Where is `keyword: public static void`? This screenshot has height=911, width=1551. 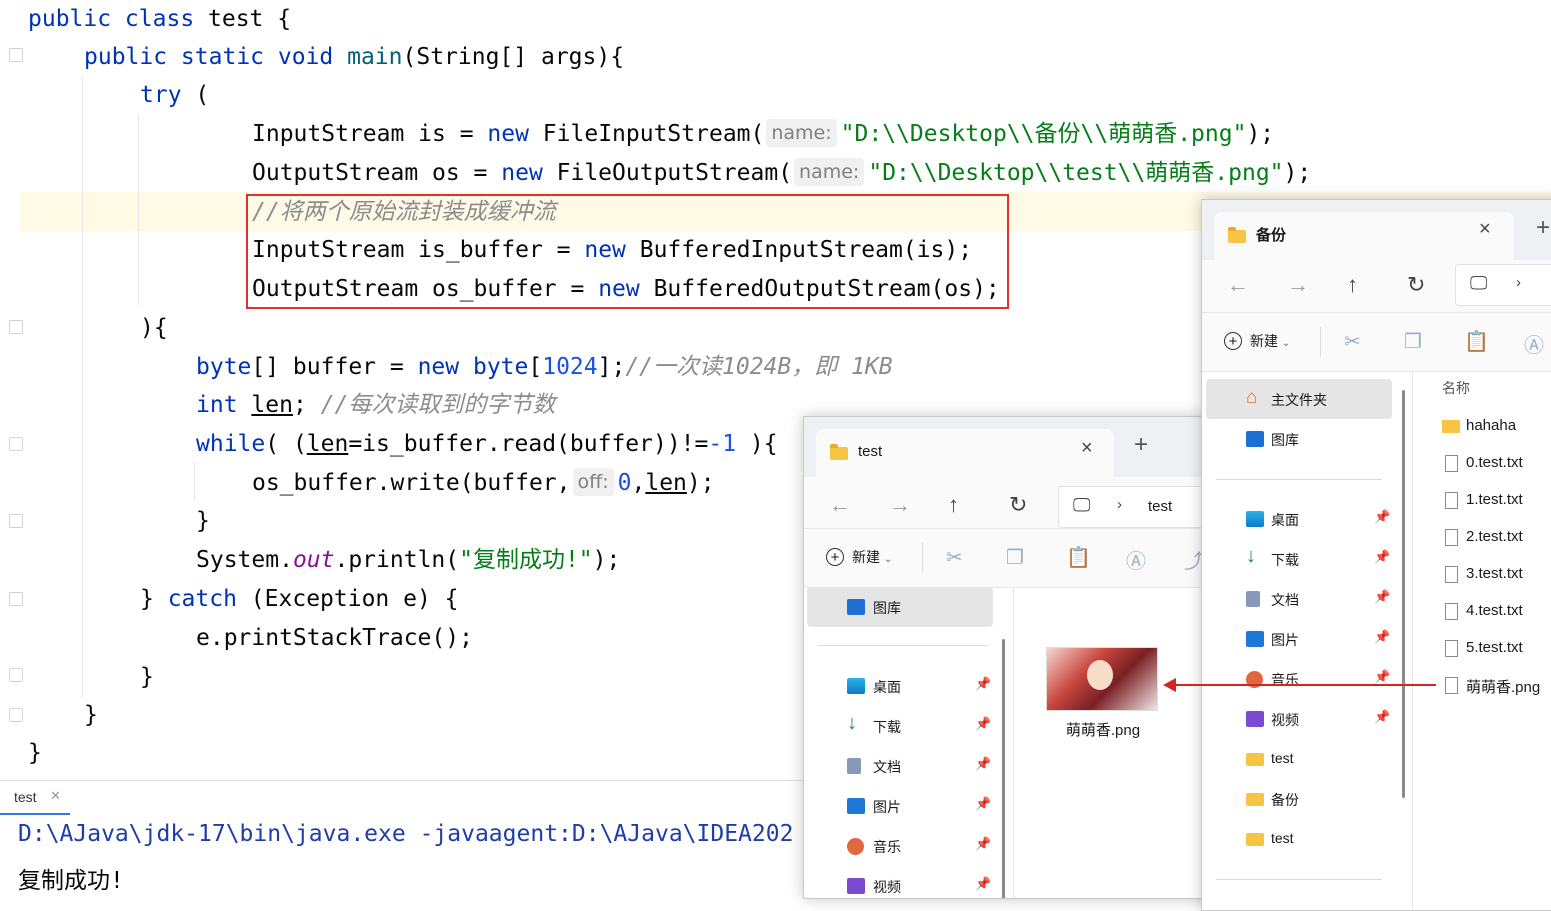 keyword: public static void is located at coordinates (209, 57).